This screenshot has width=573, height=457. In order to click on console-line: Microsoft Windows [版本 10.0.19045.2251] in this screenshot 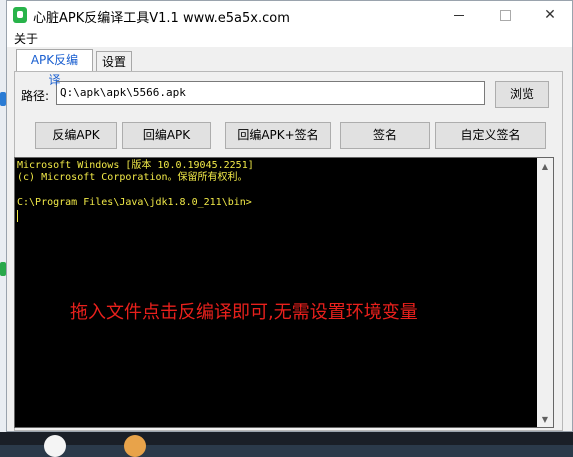, I will do `click(135, 165)`.